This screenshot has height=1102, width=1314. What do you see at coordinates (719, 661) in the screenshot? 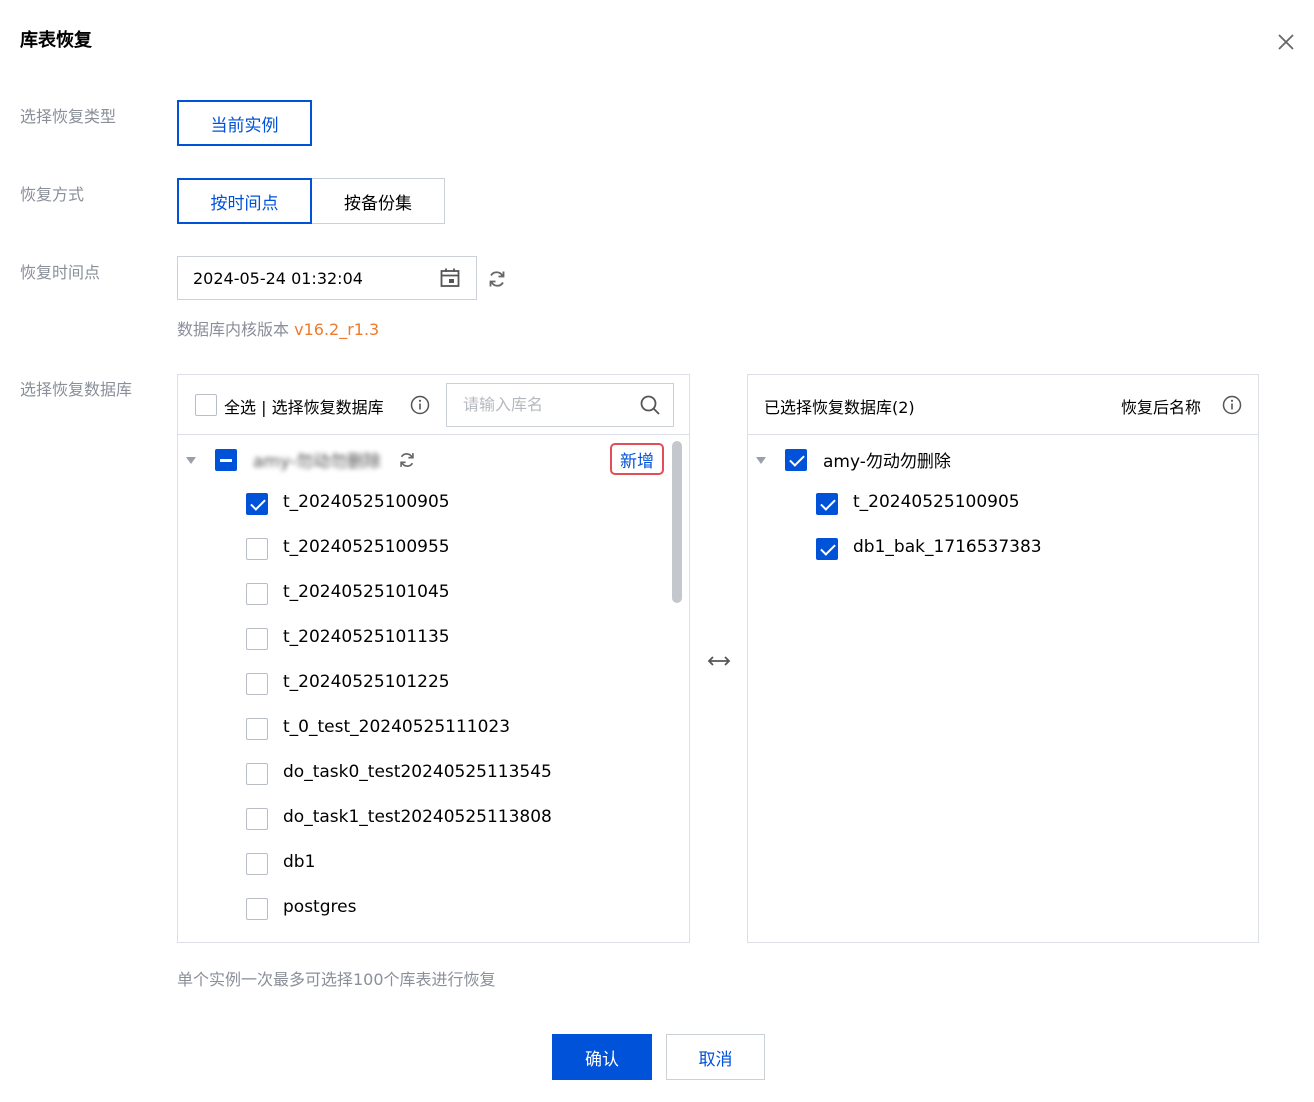
I see `transfer-arrow-icon` at bounding box center [719, 661].